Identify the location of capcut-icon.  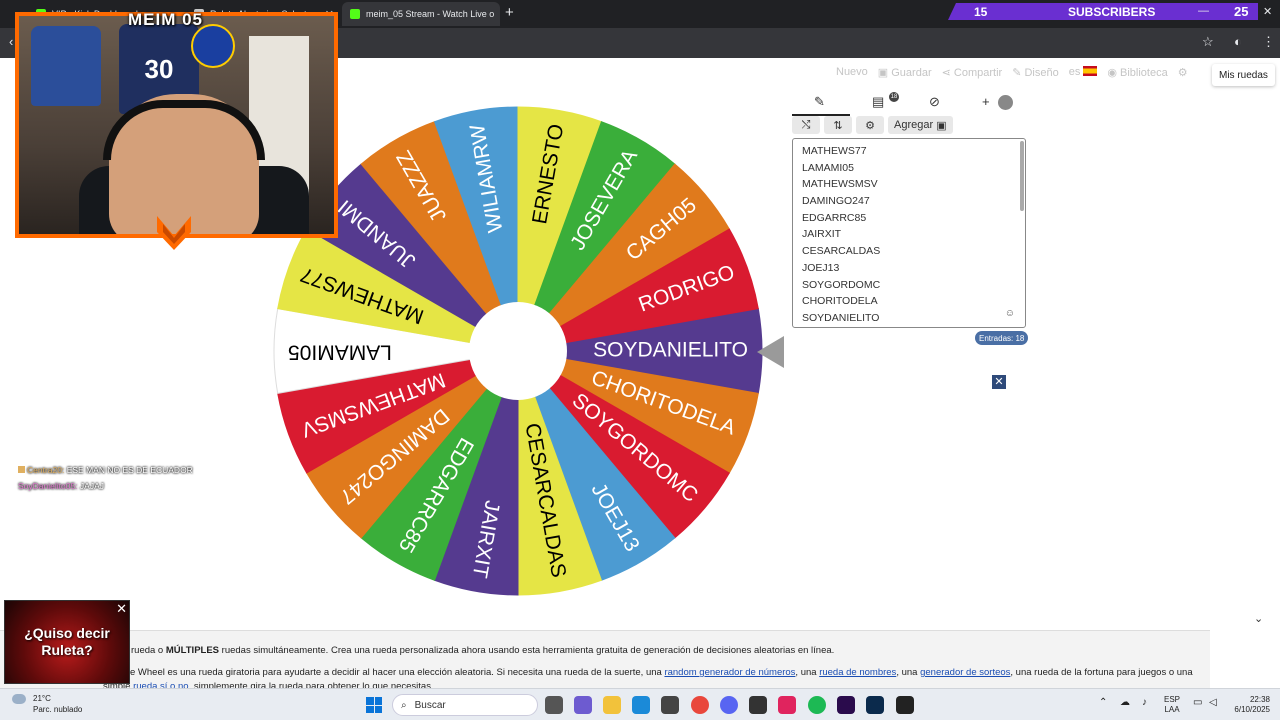
(905, 705).